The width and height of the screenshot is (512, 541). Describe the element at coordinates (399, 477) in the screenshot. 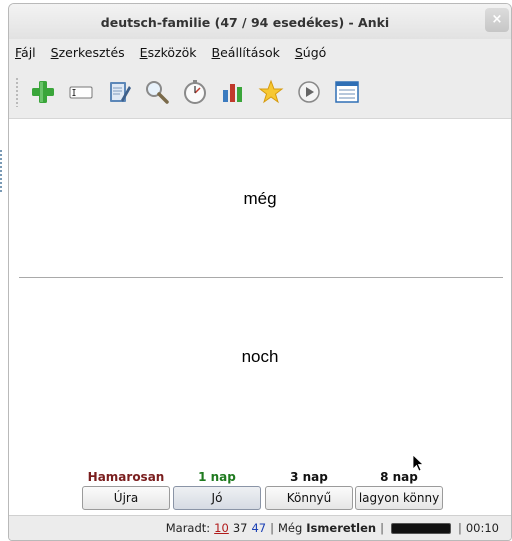

I see `interval-very-easy: 8 nap` at that location.